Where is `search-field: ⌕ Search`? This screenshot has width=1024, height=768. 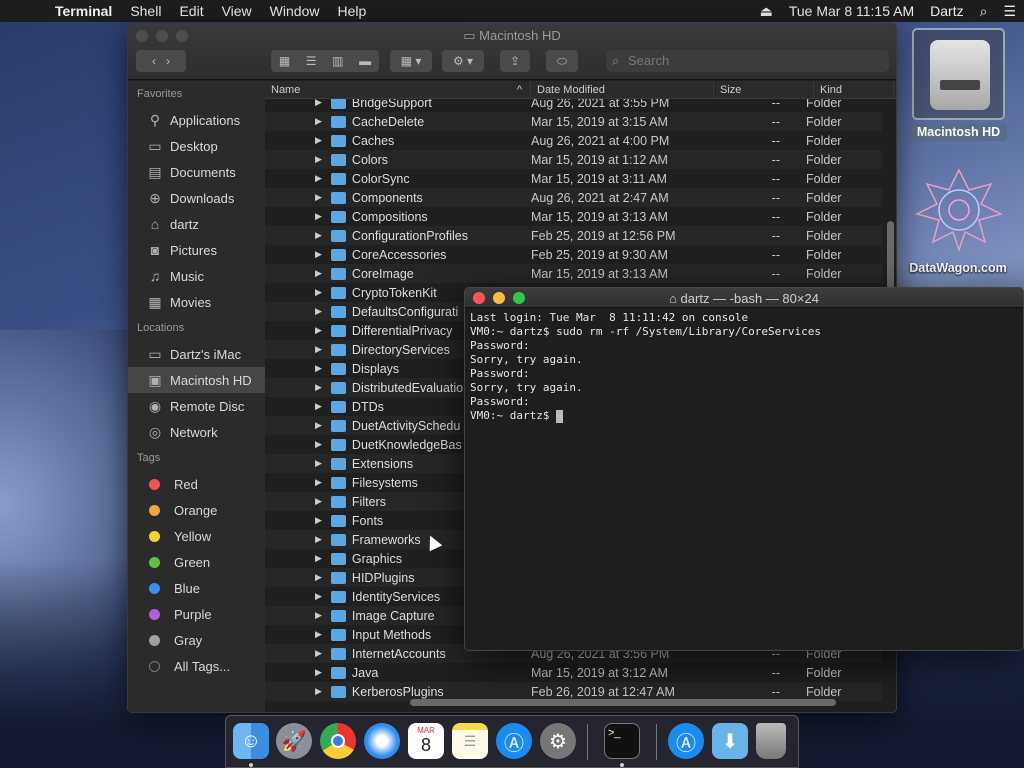 search-field: ⌕ Search is located at coordinates (747, 61).